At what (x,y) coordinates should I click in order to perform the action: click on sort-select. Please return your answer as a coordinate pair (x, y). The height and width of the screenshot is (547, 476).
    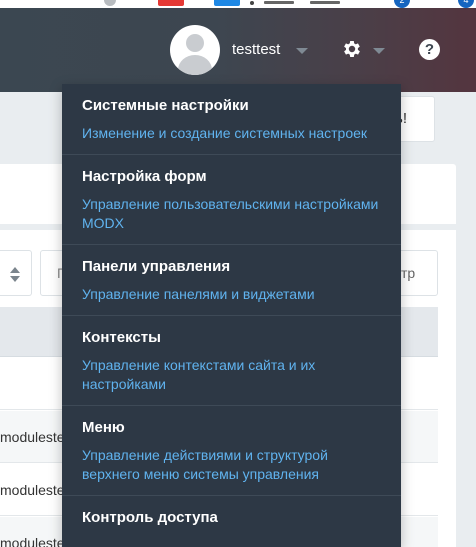
    Looking at the image, I should click on (16, 273).